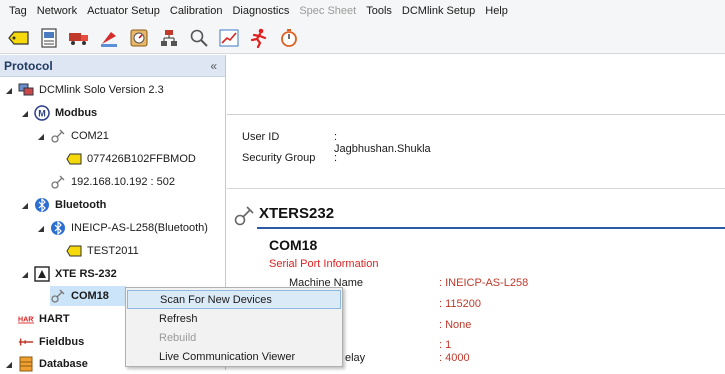 The width and height of the screenshot is (725, 374). I want to click on tree-item-bluetooth: ◢ Bluetooth, so click(63, 205).